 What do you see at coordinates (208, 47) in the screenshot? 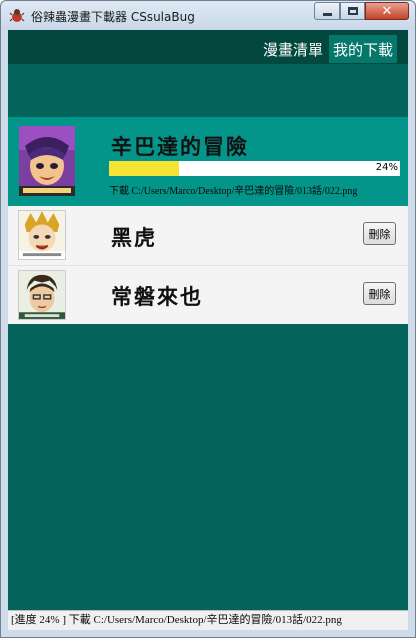
I see `tab-bar: 漫畫清單 我的下載` at bounding box center [208, 47].